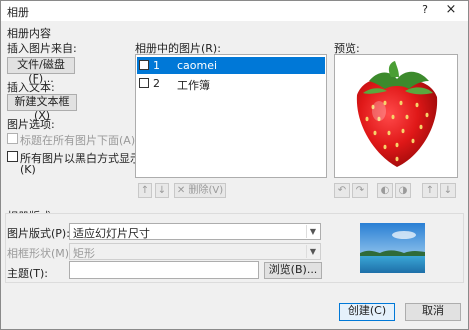  I want to click on move-up-button: ↑, so click(145, 190).